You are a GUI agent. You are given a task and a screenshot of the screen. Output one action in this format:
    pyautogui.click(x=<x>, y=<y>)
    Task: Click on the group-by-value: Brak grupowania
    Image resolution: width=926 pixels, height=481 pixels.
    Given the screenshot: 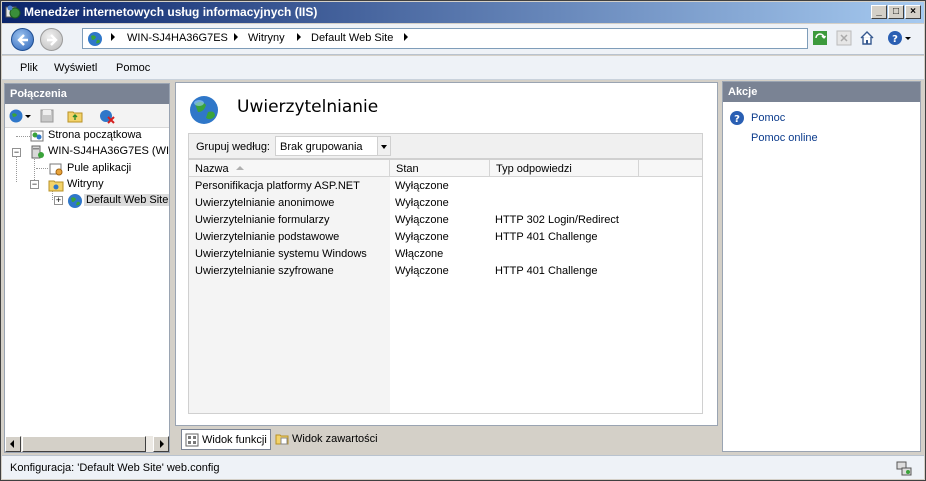 What is the action you would take?
    pyautogui.click(x=321, y=147)
    